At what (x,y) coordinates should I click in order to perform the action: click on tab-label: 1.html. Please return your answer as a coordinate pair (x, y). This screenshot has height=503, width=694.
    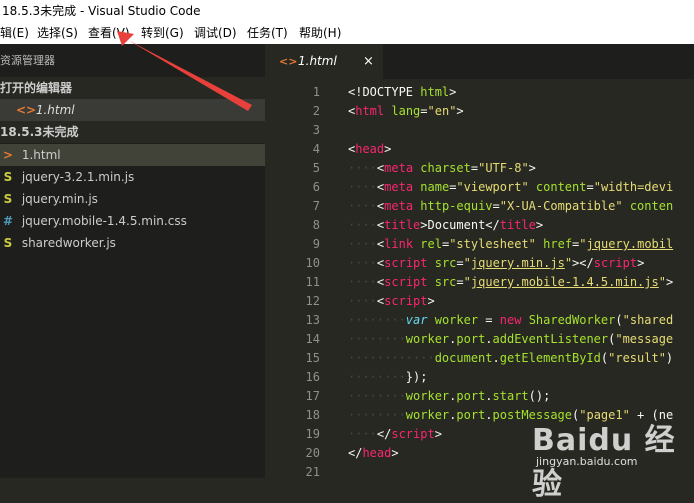
    Looking at the image, I should click on (317, 61).